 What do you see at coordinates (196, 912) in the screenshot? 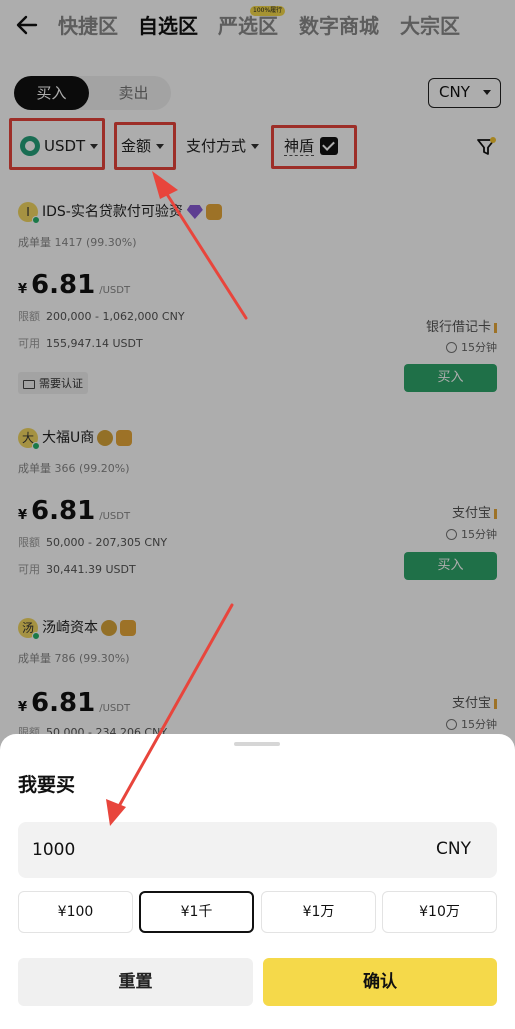
I see `quick-amount-1k: ¥1千` at bounding box center [196, 912].